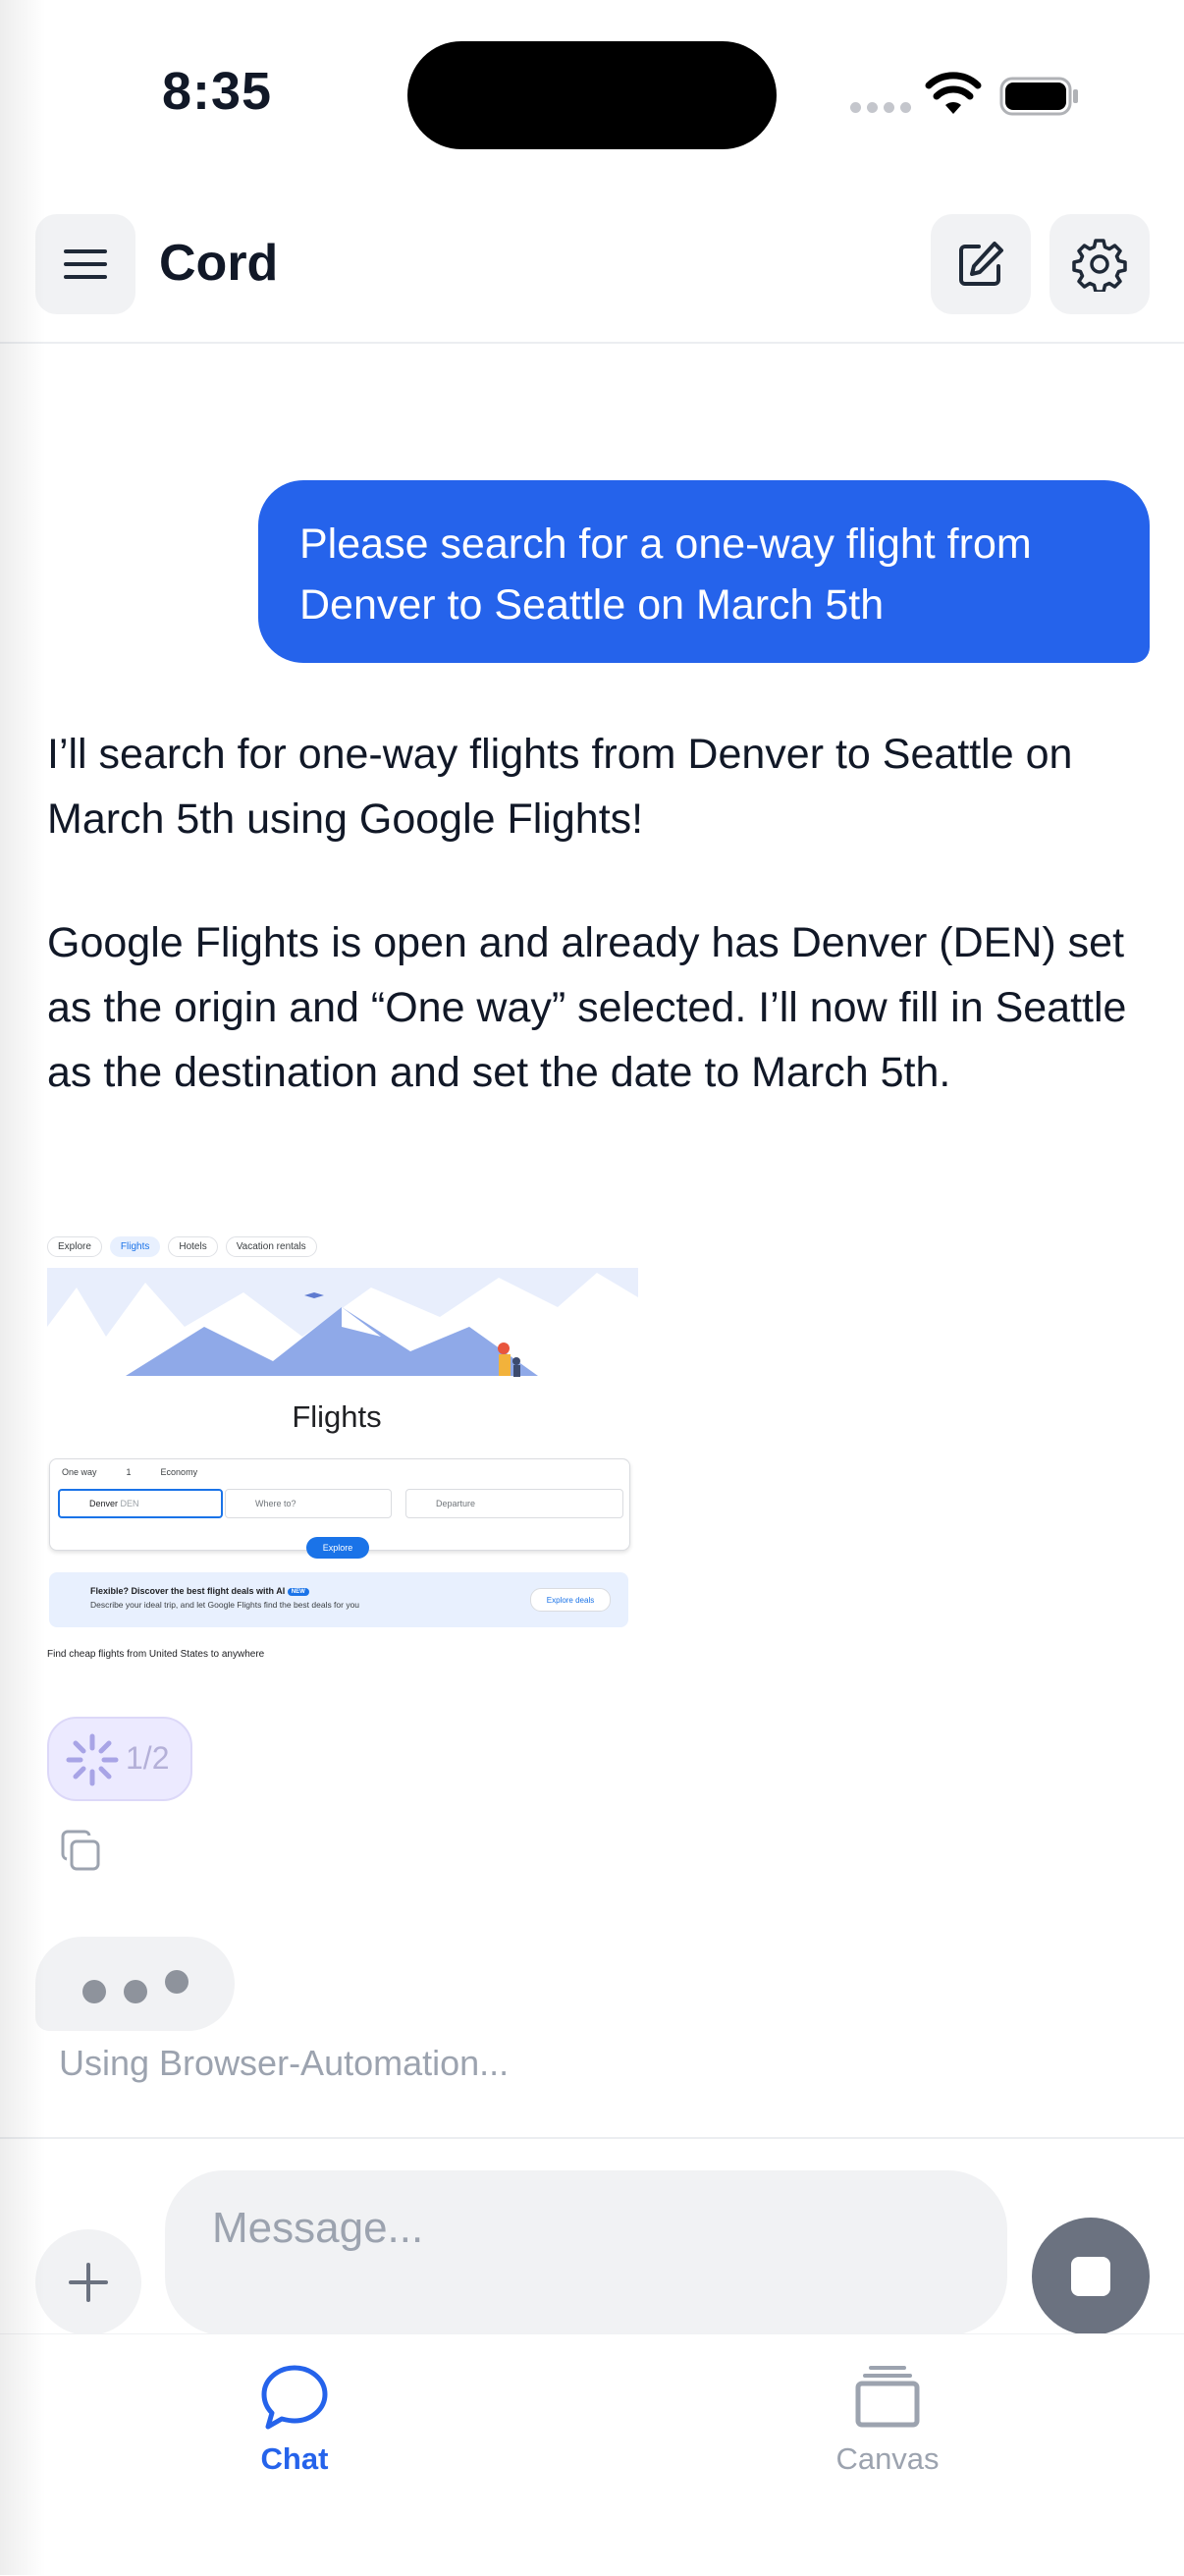  I want to click on tab-chat: Chat, so click(294, 2428).